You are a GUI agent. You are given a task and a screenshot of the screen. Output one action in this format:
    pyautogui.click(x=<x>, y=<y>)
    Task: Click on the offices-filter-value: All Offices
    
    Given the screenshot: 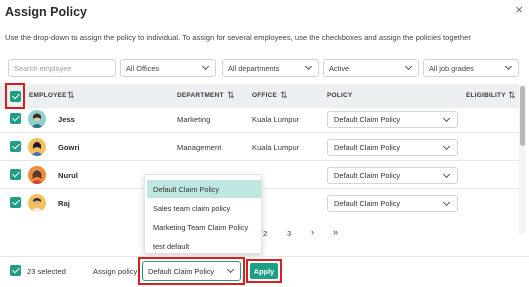 What is the action you would take?
    pyautogui.click(x=143, y=68)
    